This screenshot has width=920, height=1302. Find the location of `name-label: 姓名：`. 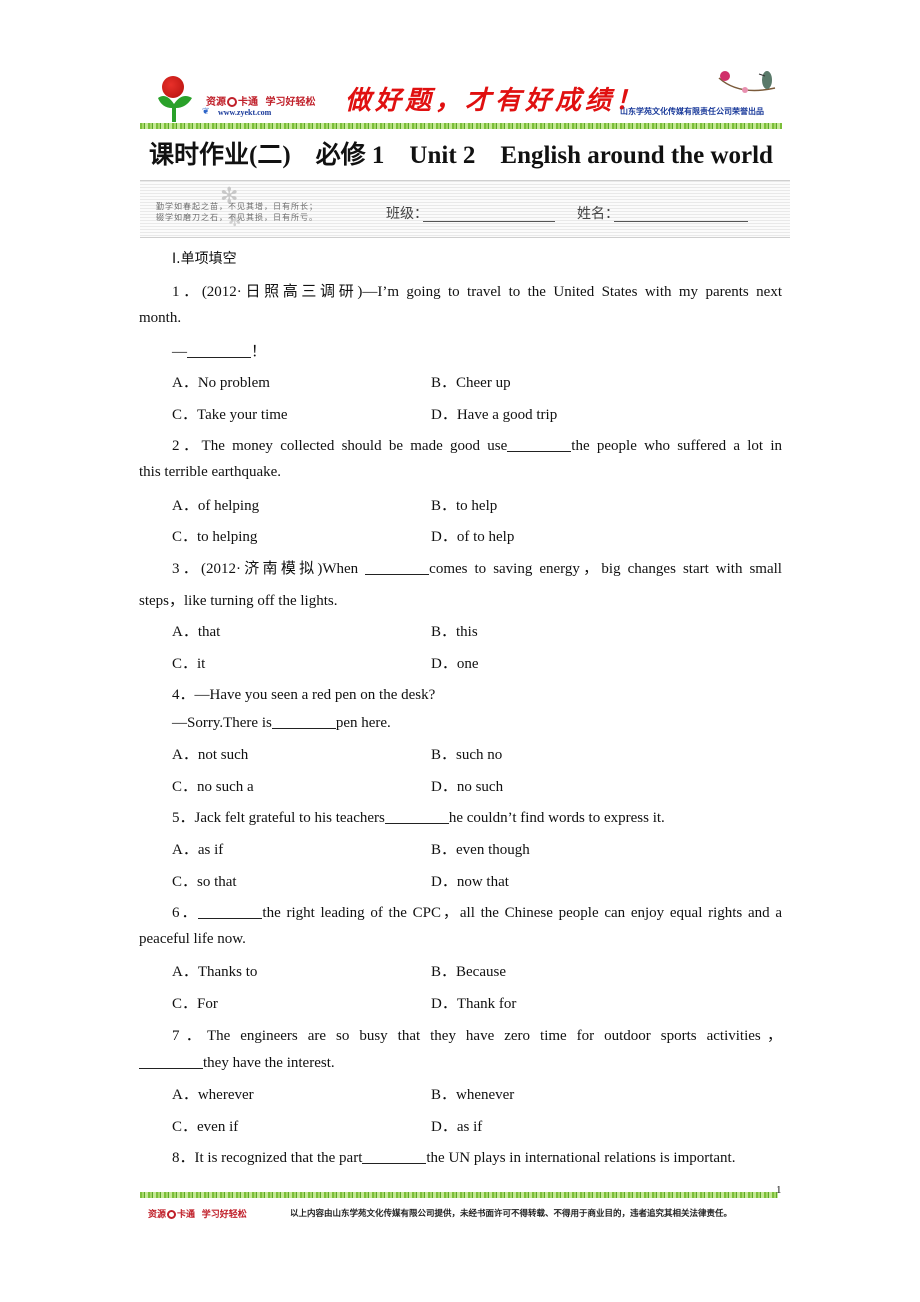

name-label: 姓名： is located at coordinates (598, 214).